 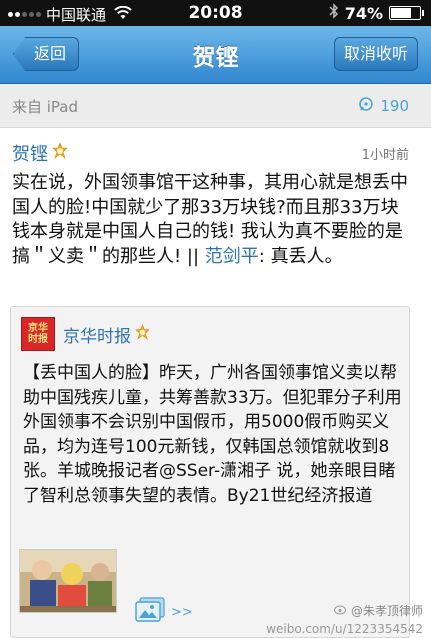 I want to click on quoted-author-link: 京华时报, so click(x=107, y=334).